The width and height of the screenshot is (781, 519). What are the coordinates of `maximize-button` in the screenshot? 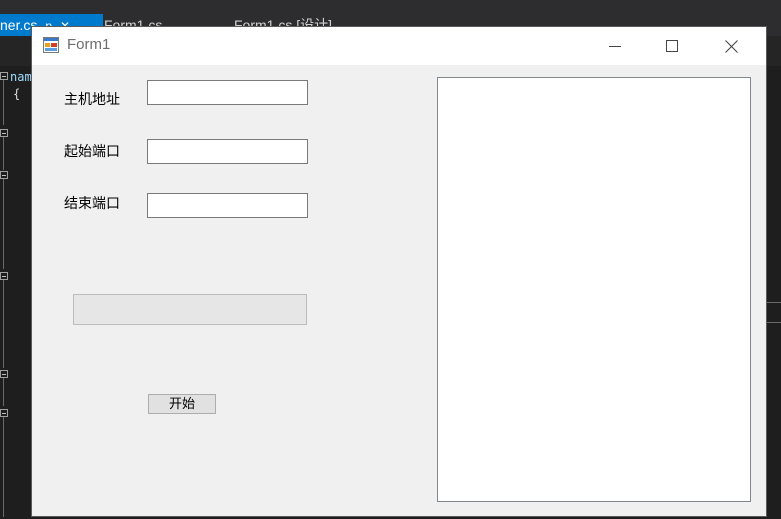 It's located at (672, 46).